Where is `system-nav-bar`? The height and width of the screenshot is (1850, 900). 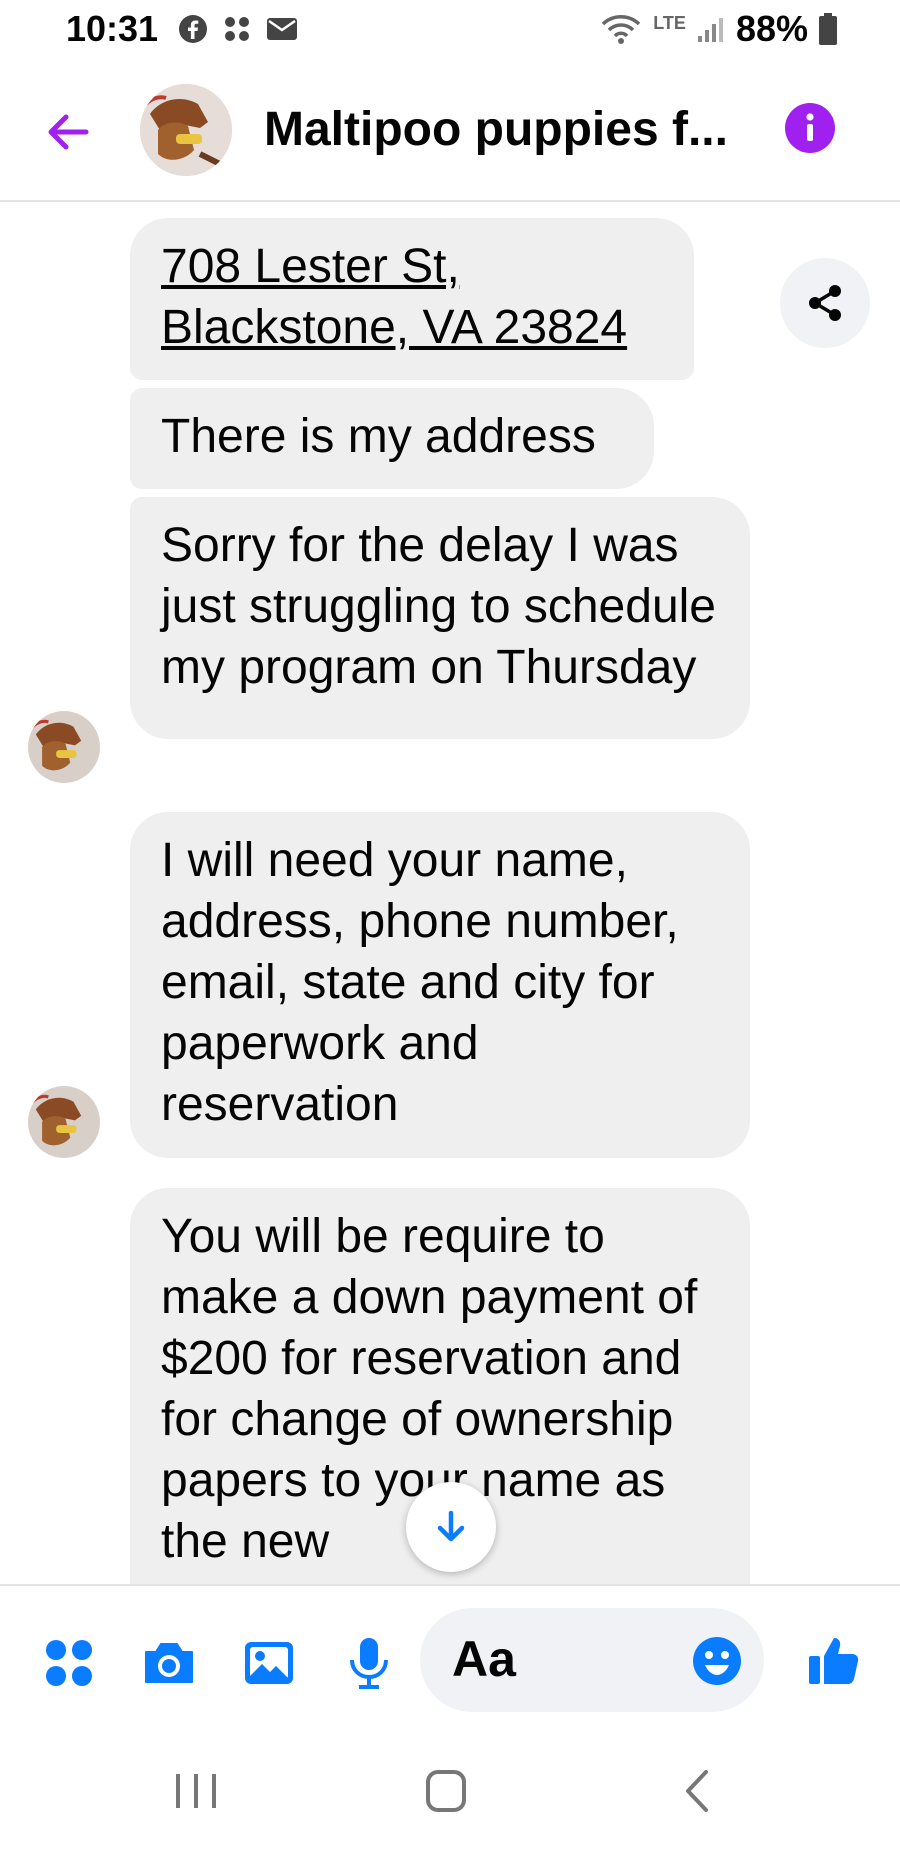
system-nav-bar is located at coordinates (450, 1792).